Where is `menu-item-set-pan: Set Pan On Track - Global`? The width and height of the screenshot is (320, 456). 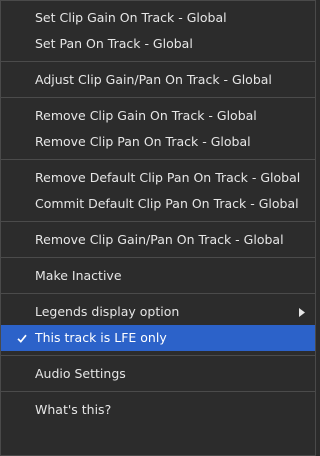 menu-item-set-pan: Set Pan On Track - Global is located at coordinates (158, 44).